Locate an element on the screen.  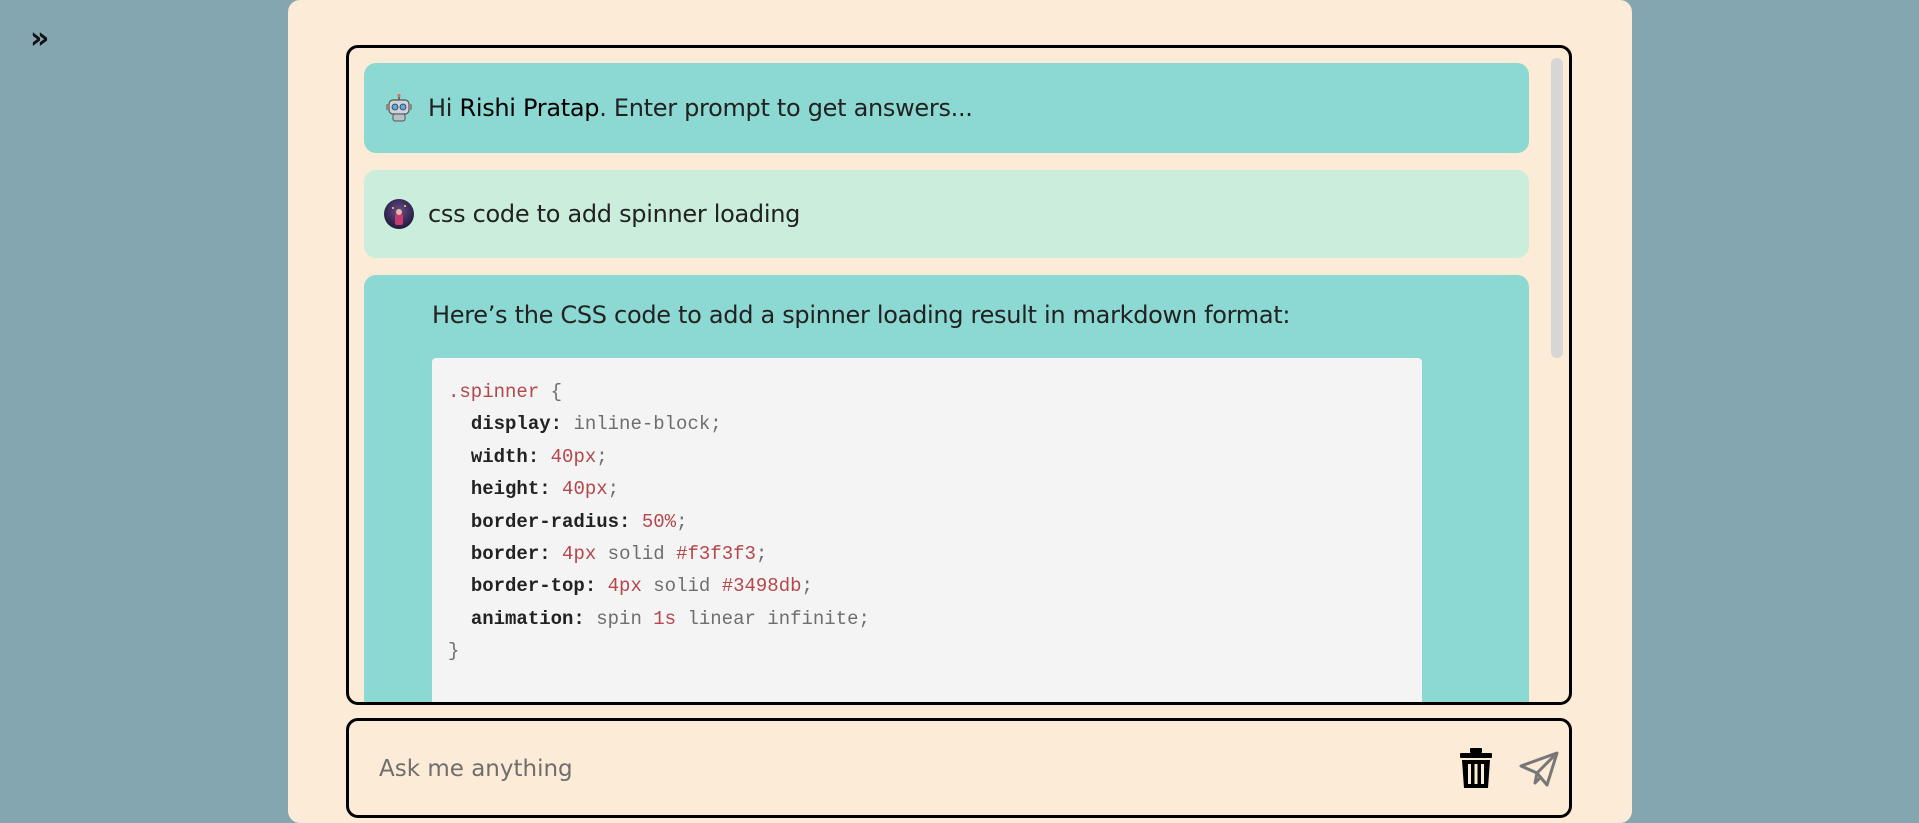
code-line: } is located at coordinates (927, 651).